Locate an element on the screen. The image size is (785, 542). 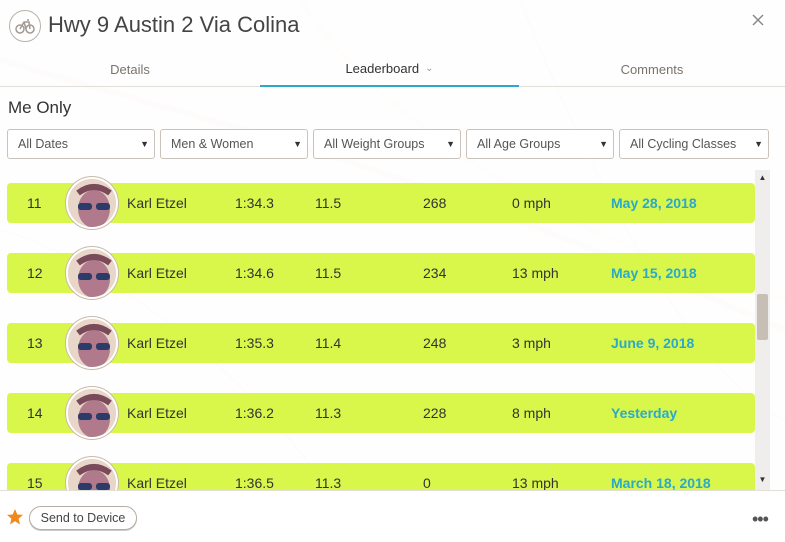
tab-leaderboard: Leaderboard ⌄ is located at coordinates (389, 69).